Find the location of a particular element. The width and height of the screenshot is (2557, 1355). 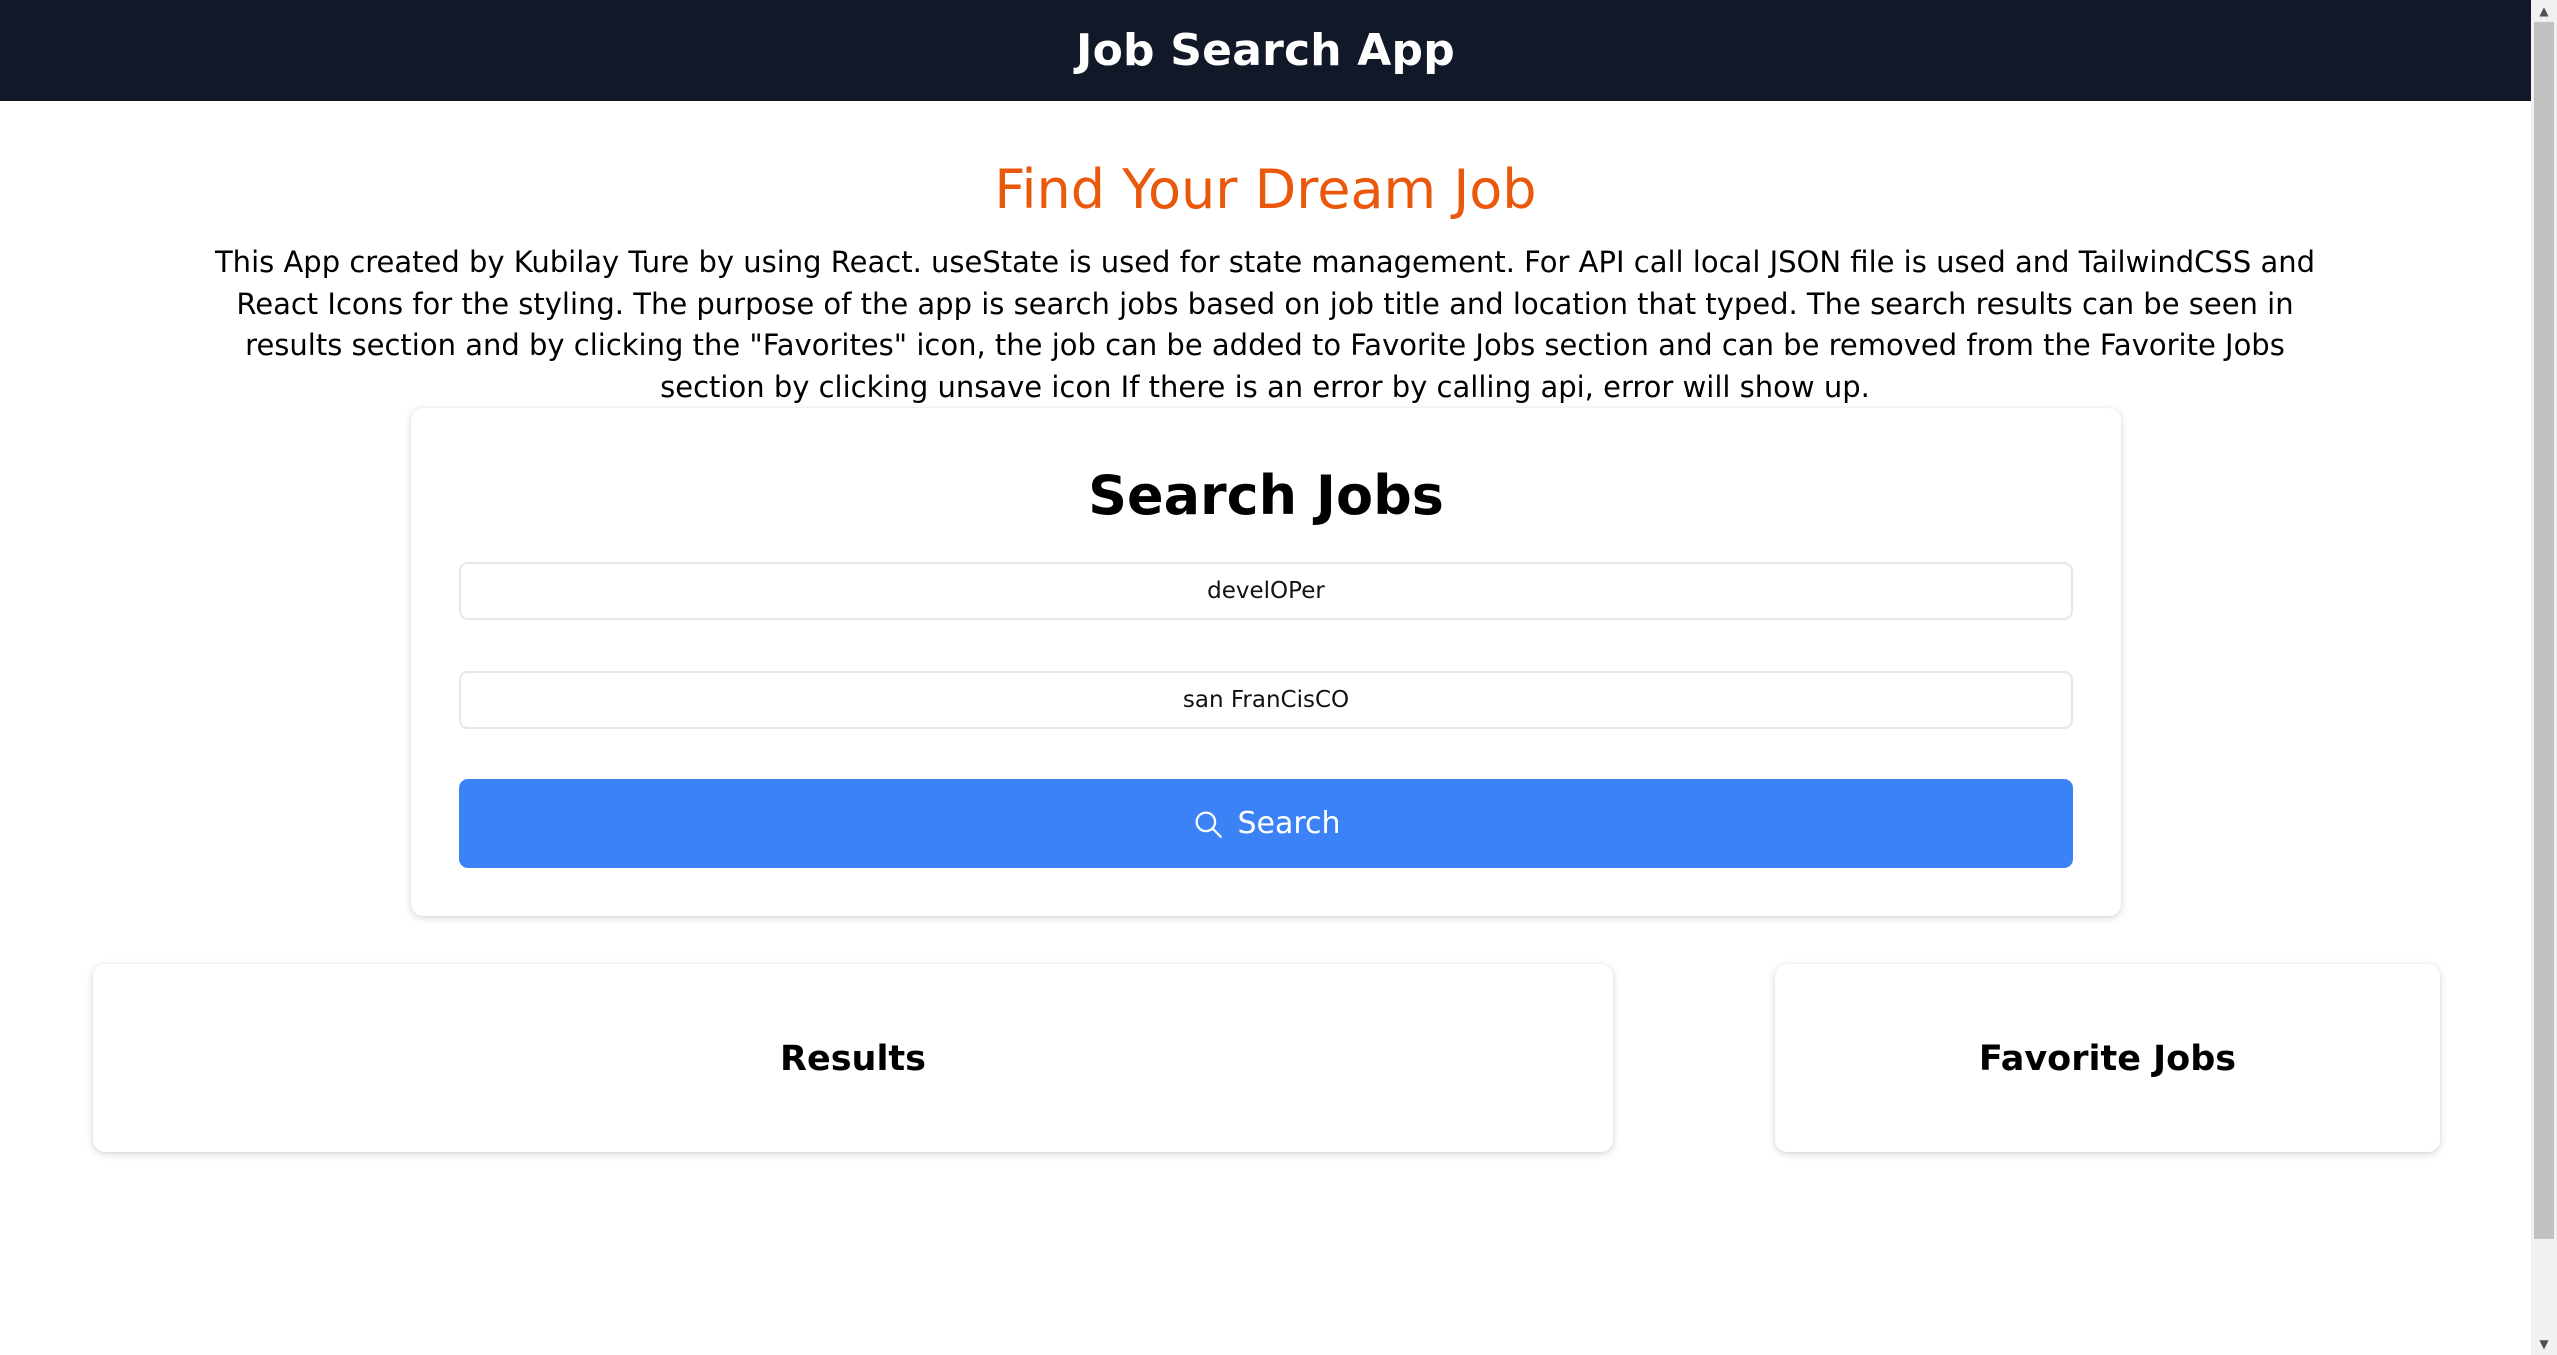

app-title: Job Search App is located at coordinates (1265, 50).